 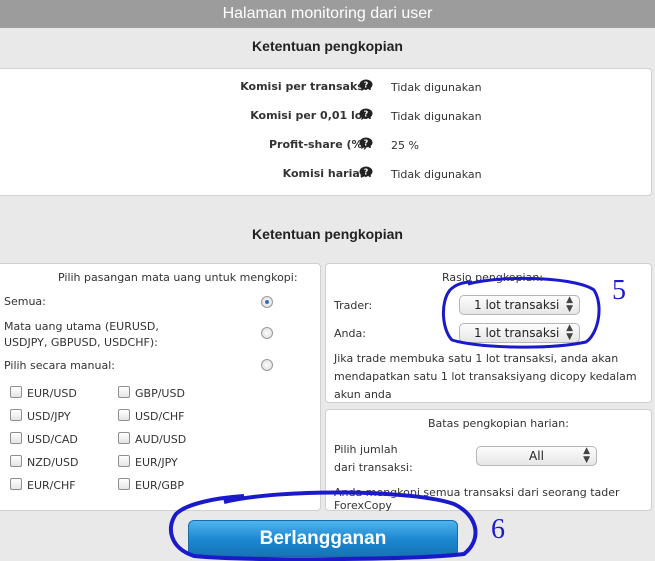 I want to click on pair-label: GBP/USD, so click(x=160, y=393).